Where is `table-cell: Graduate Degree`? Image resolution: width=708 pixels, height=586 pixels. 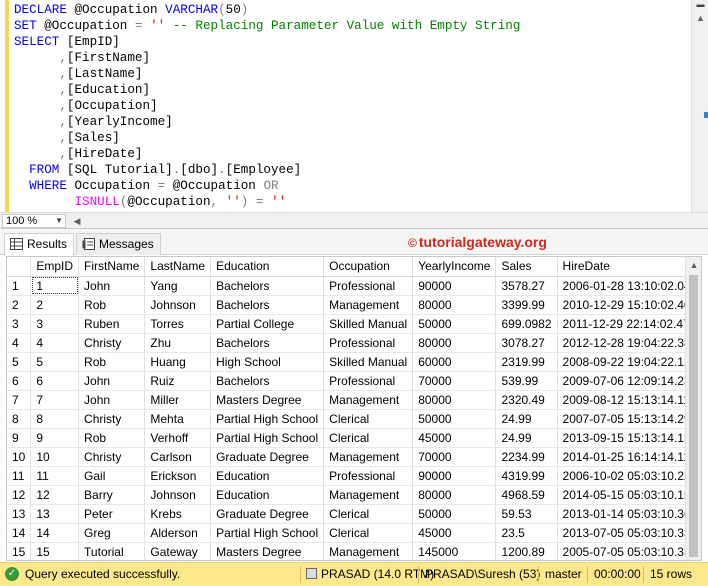 table-cell: Graduate Degree is located at coordinates (267, 514).